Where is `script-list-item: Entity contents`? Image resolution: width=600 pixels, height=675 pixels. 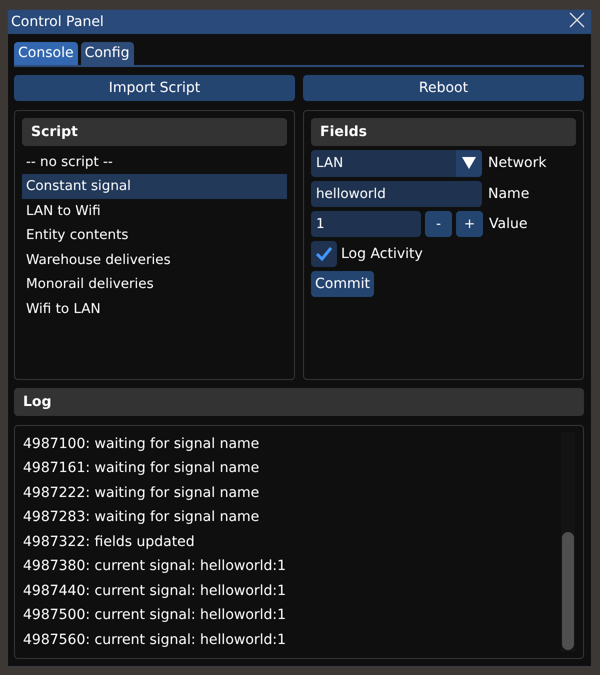 script-list-item: Entity contents is located at coordinates (154, 235).